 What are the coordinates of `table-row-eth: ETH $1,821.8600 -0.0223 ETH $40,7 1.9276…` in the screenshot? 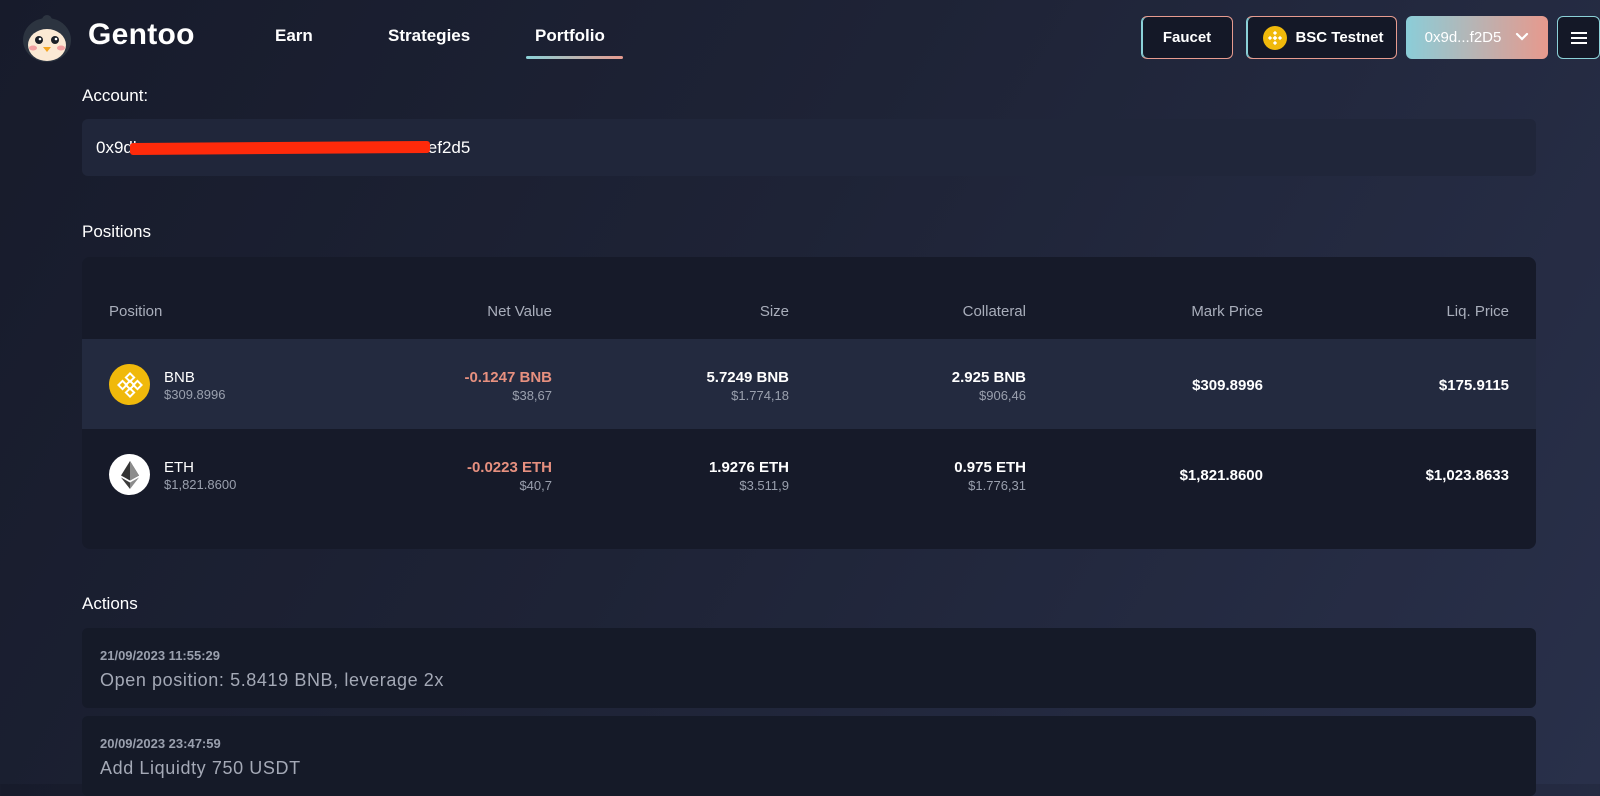 It's located at (809, 474).